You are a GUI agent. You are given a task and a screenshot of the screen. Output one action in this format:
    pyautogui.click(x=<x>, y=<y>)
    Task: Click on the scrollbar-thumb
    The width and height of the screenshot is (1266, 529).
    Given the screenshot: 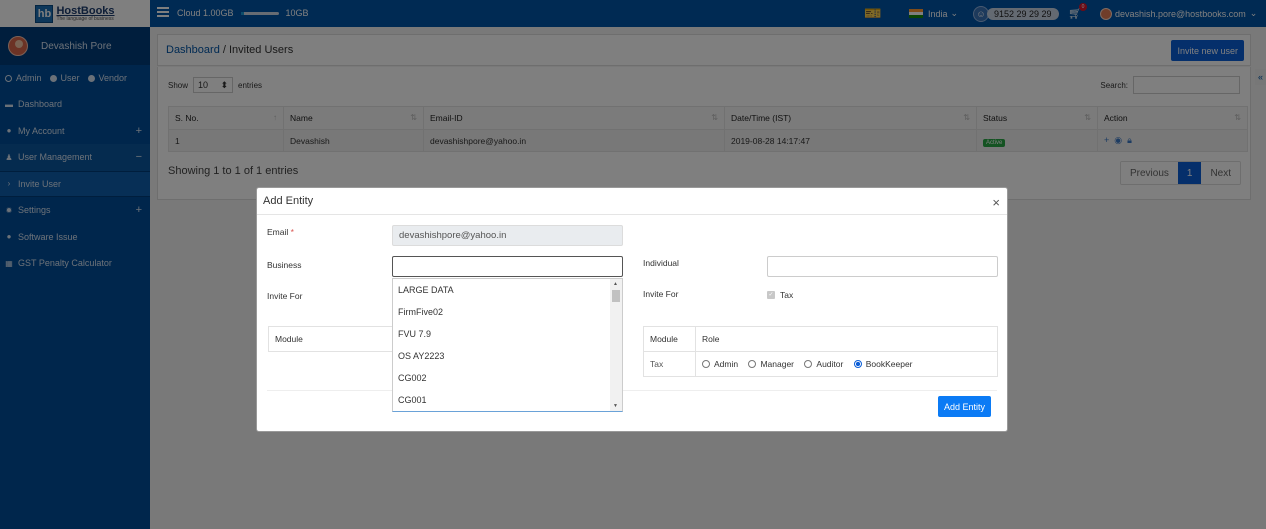 What is the action you would take?
    pyautogui.click(x=616, y=296)
    